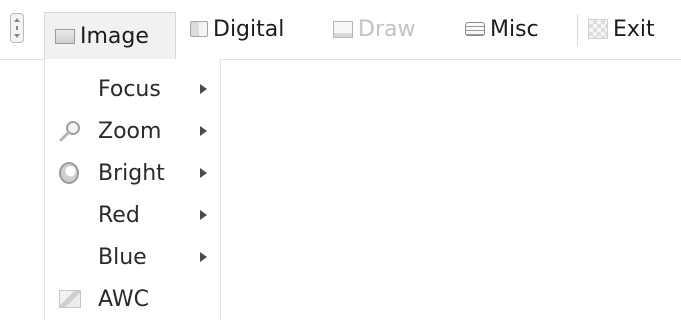  I want to click on menu-item-focus: Focus, so click(133, 89).